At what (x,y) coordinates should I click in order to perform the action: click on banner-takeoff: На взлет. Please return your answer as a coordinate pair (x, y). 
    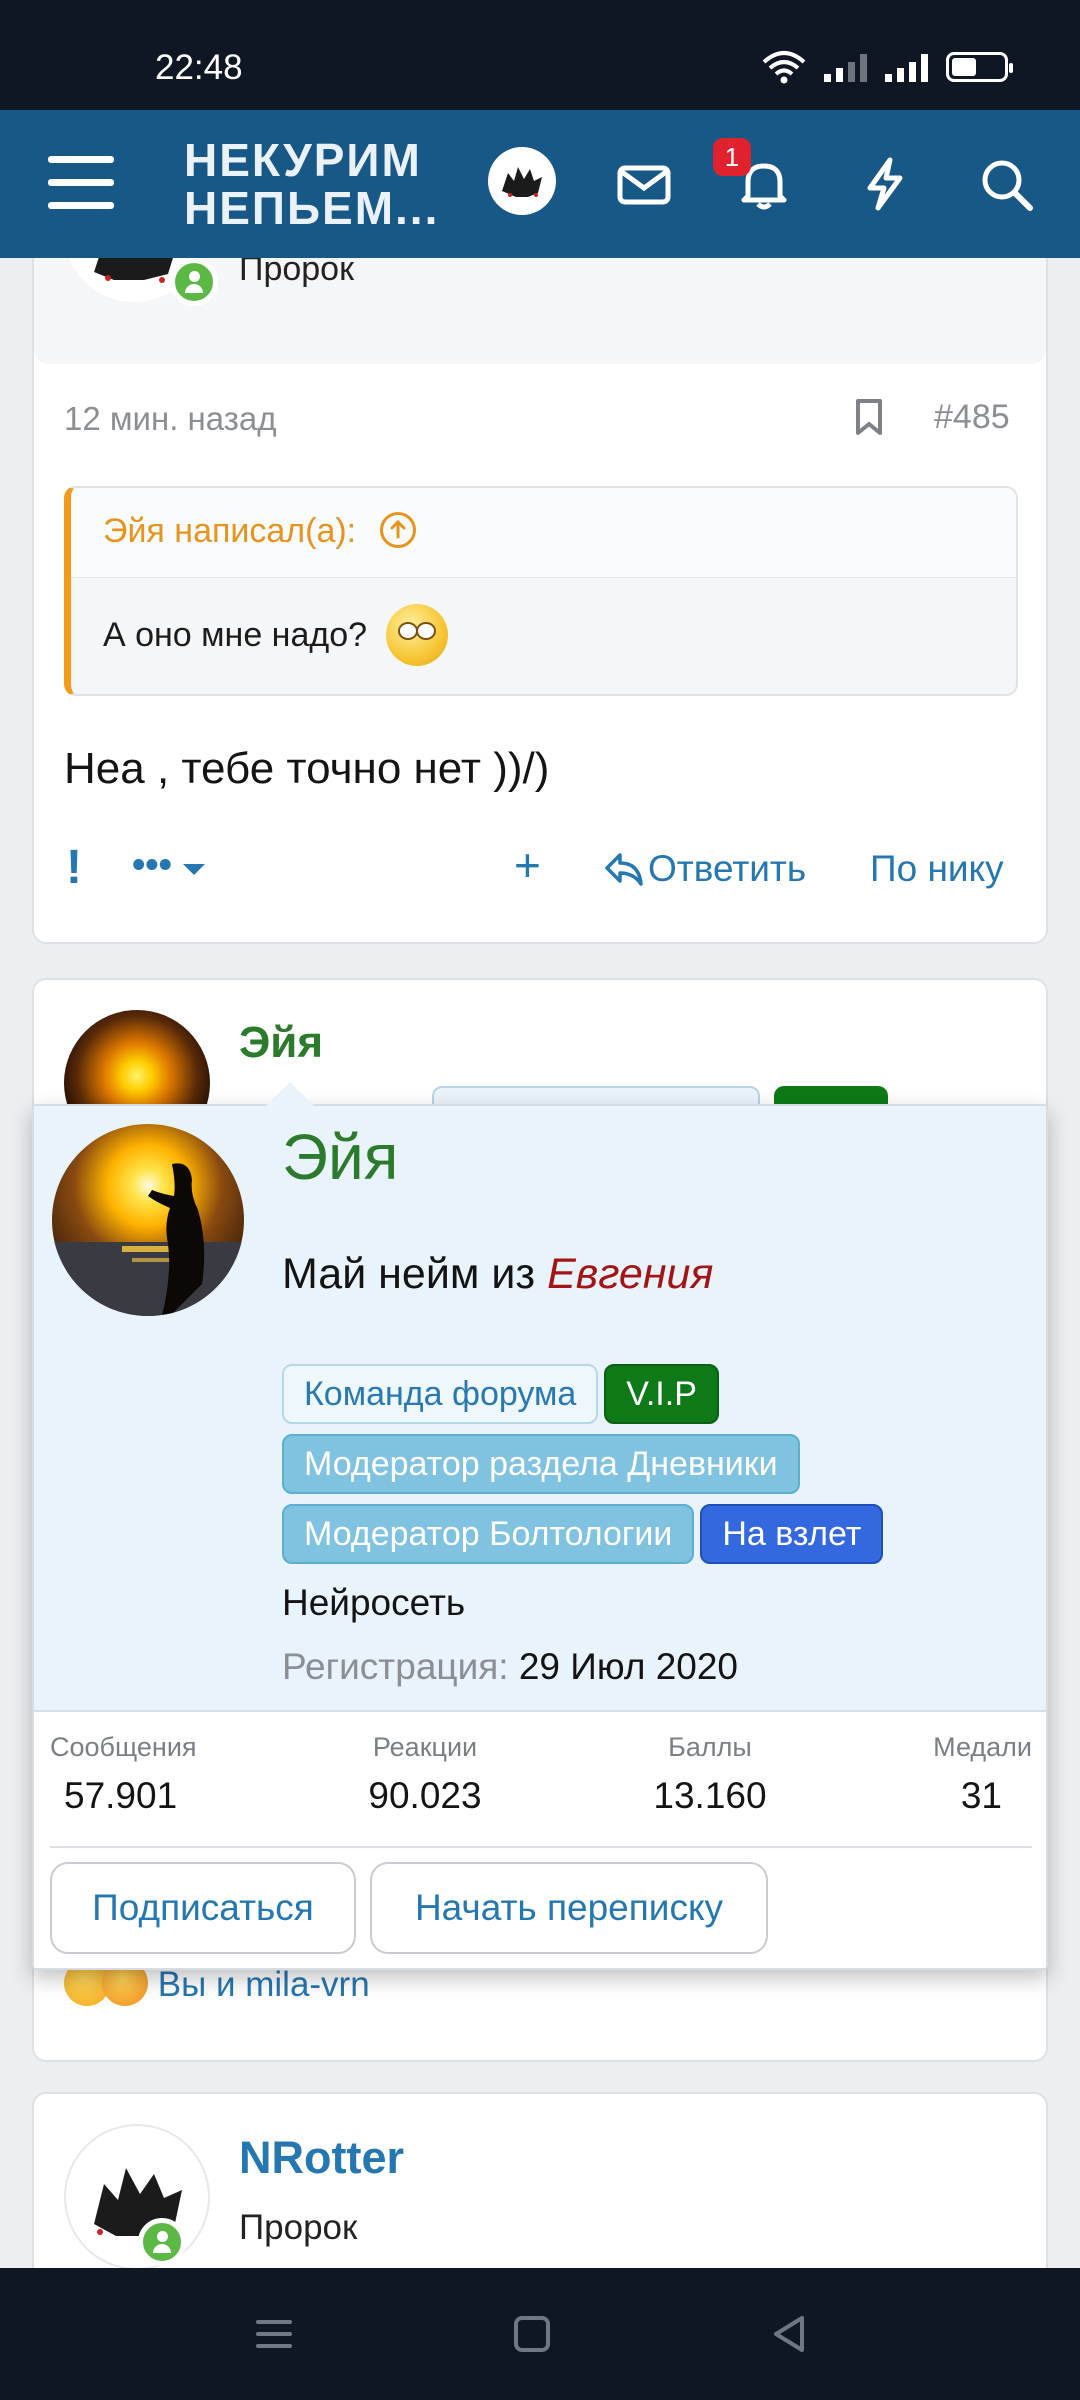
    Looking at the image, I should click on (792, 1534).